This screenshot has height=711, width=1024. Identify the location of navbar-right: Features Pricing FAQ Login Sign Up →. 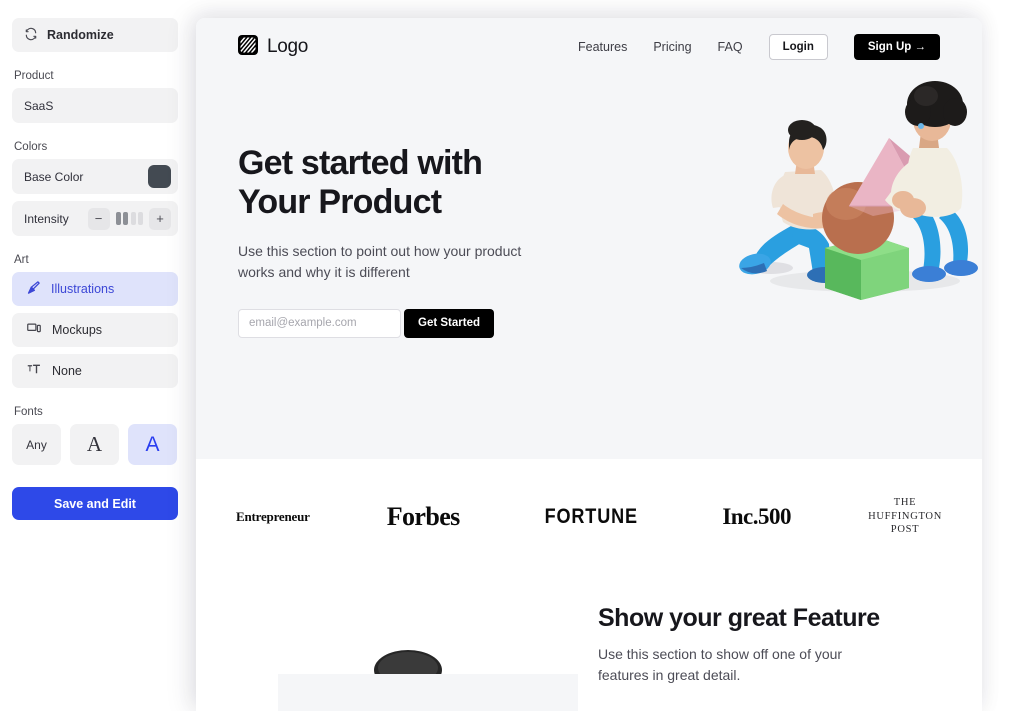
(759, 47).